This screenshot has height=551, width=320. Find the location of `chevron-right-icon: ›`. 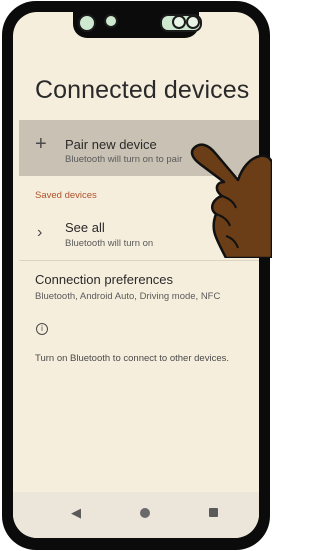

chevron-right-icon: › is located at coordinates (40, 232).